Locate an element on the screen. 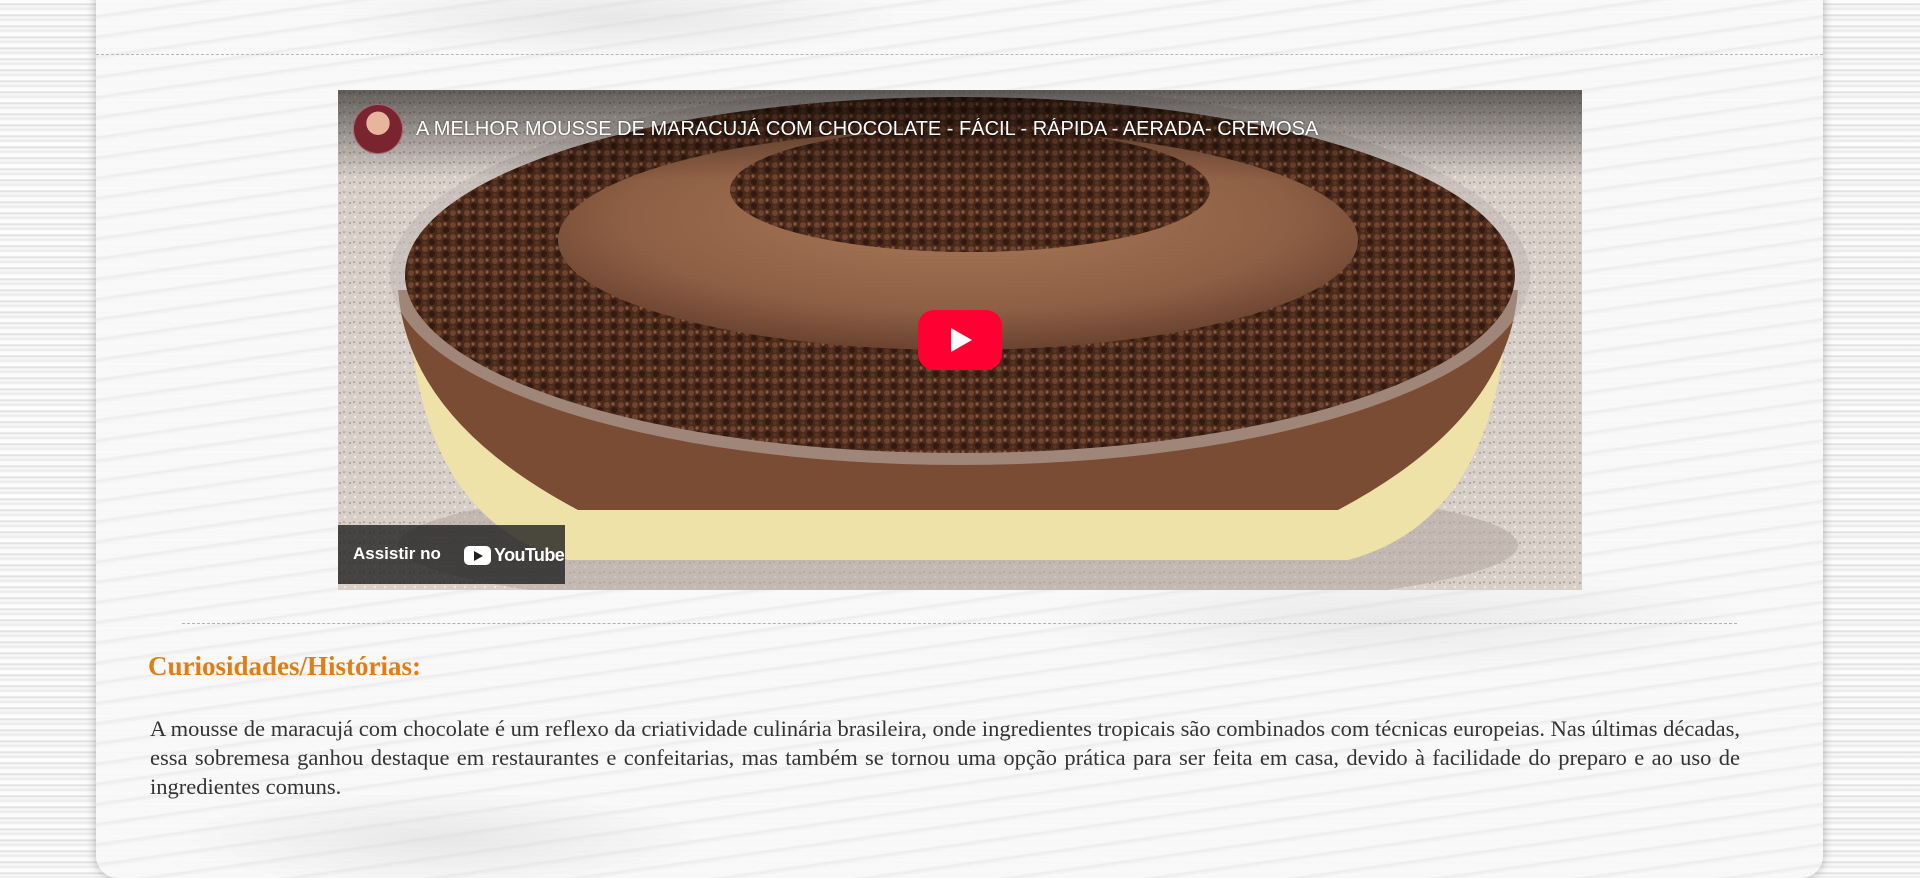 This screenshot has height=878, width=1920. section-divider is located at coordinates (959, 623).